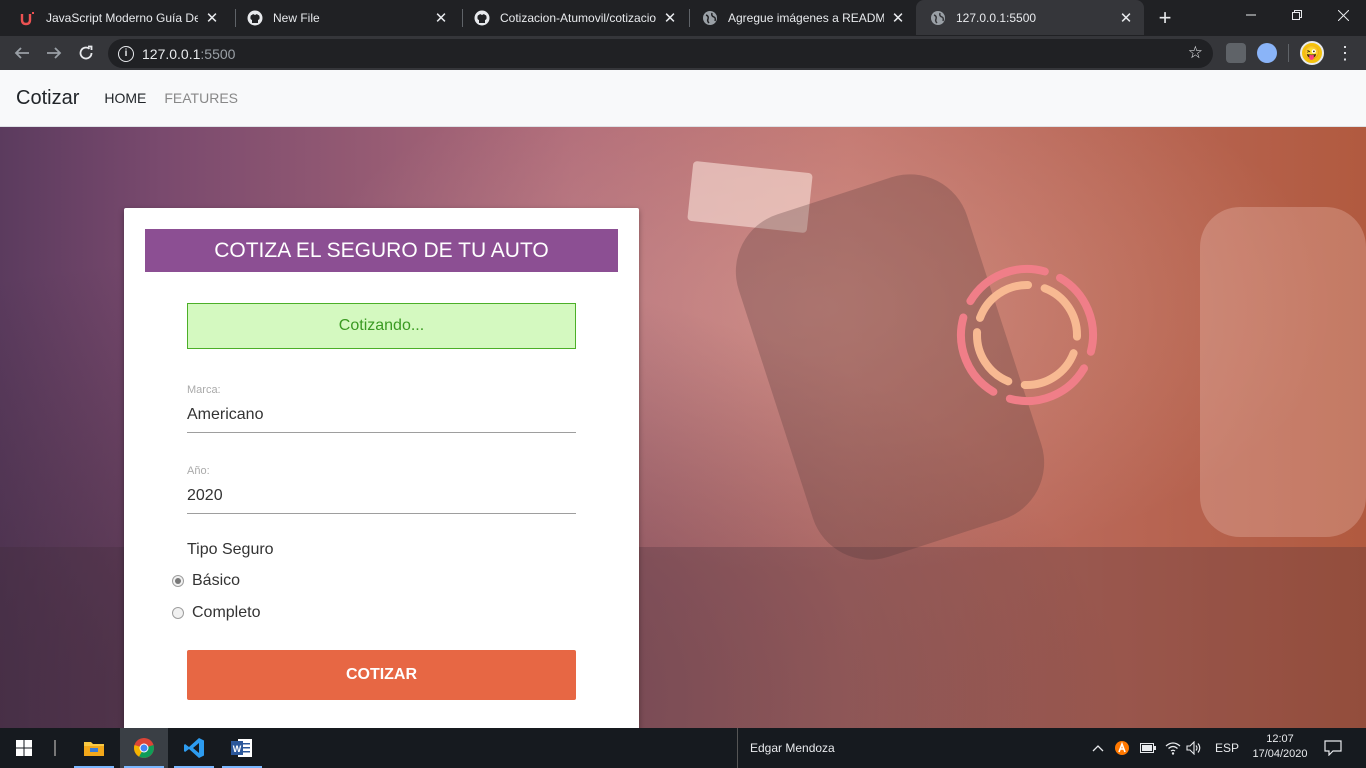 This screenshot has width=1366, height=768. I want to click on radio-button, so click(178, 613).